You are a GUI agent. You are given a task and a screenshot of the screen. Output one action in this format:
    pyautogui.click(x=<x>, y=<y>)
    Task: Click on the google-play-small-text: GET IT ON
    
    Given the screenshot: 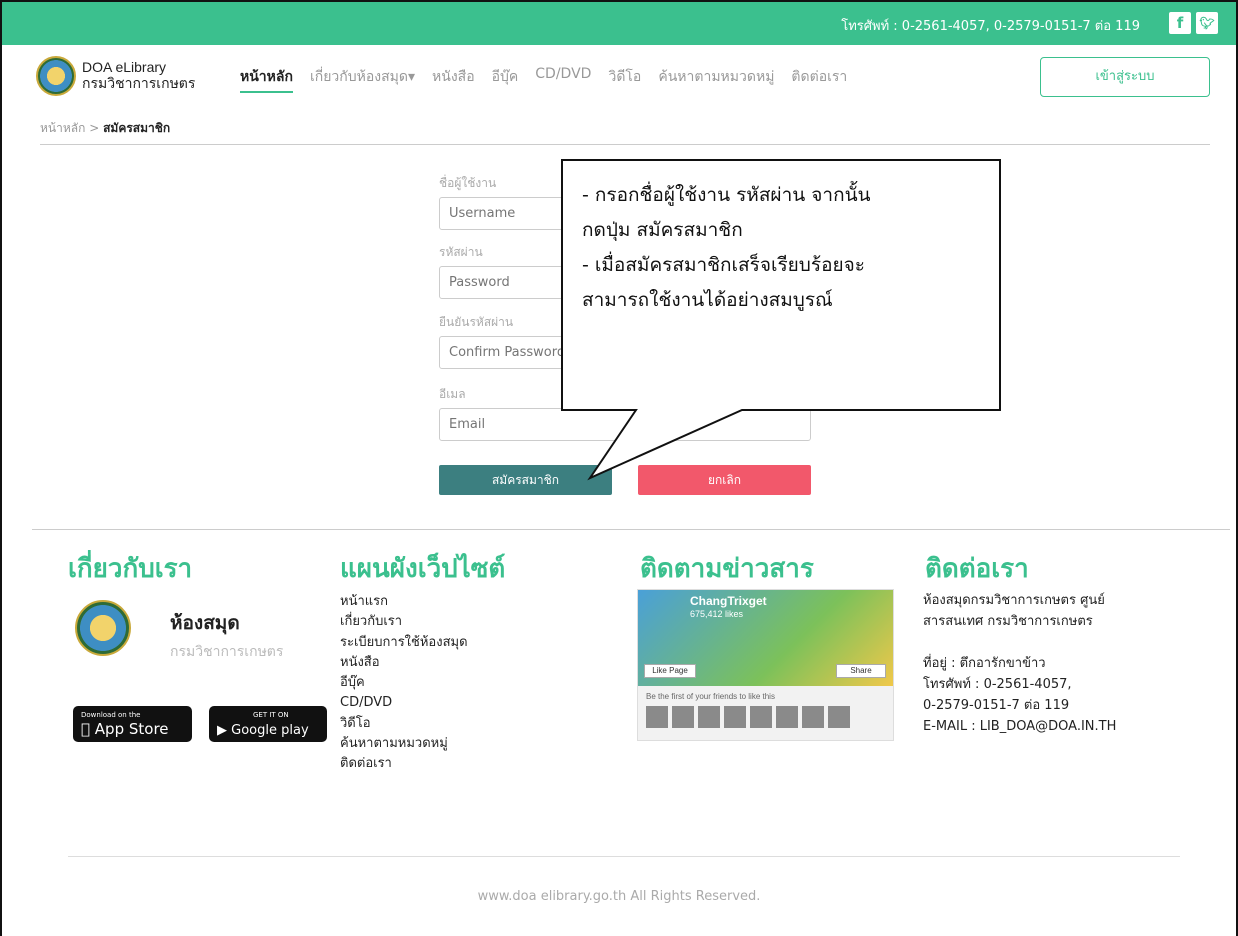 What is the action you would take?
    pyautogui.click(x=271, y=715)
    